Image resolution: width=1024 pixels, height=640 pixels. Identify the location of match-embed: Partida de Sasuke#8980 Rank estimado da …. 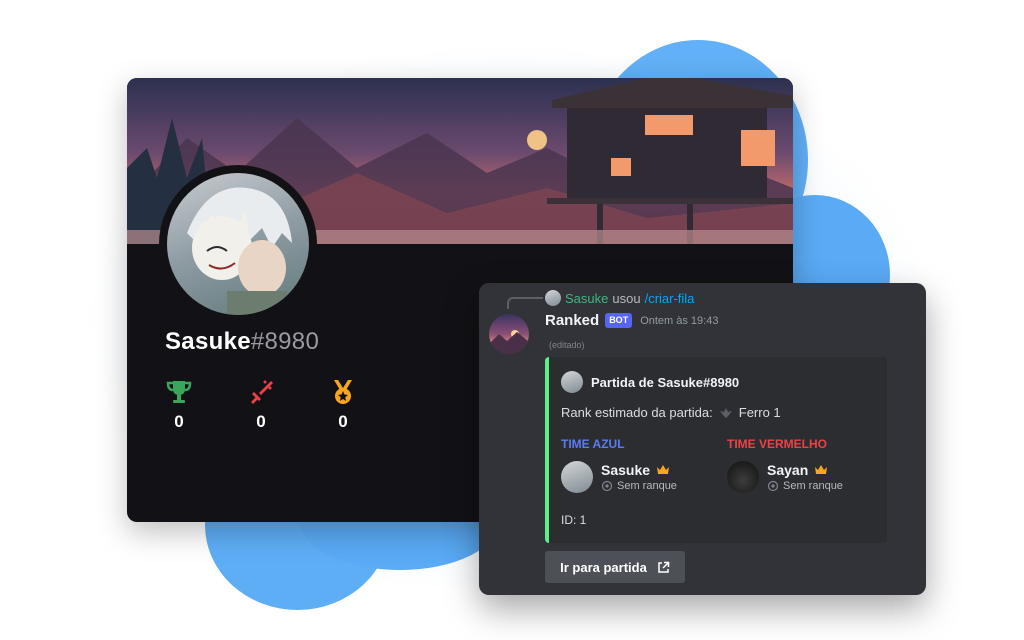
(716, 450).